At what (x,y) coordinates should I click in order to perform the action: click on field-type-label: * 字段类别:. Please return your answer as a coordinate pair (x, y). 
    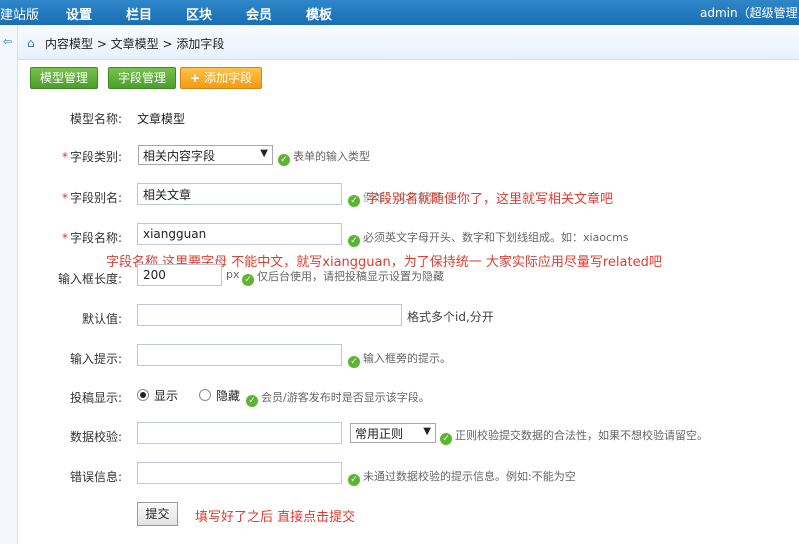
    Looking at the image, I should click on (91, 157).